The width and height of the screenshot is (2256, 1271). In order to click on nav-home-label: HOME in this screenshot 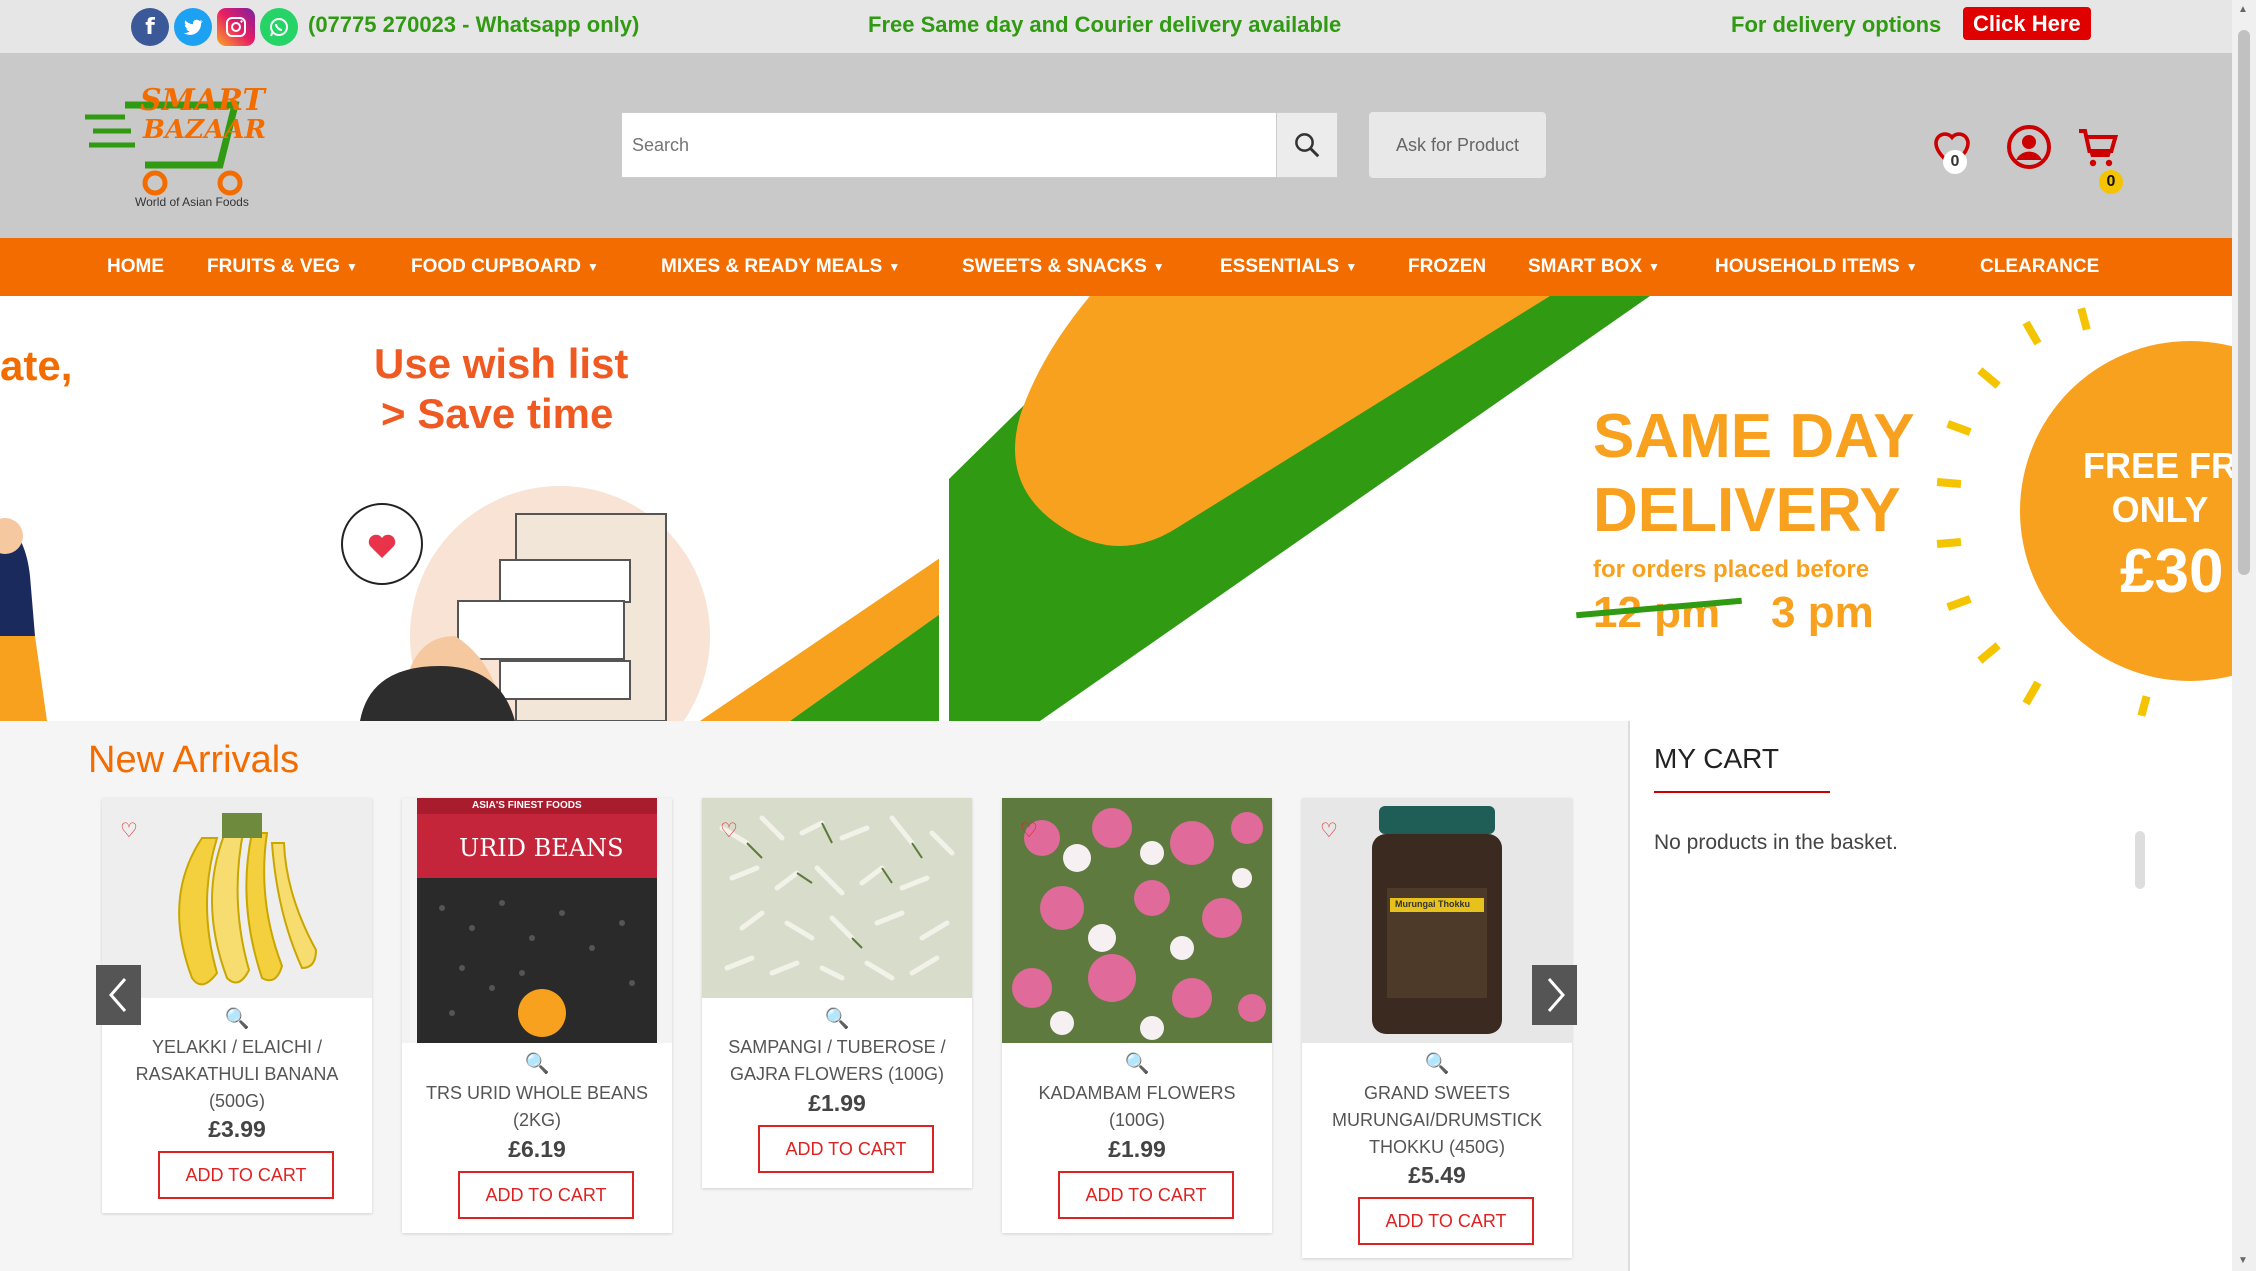, I will do `click(135, 266)`.